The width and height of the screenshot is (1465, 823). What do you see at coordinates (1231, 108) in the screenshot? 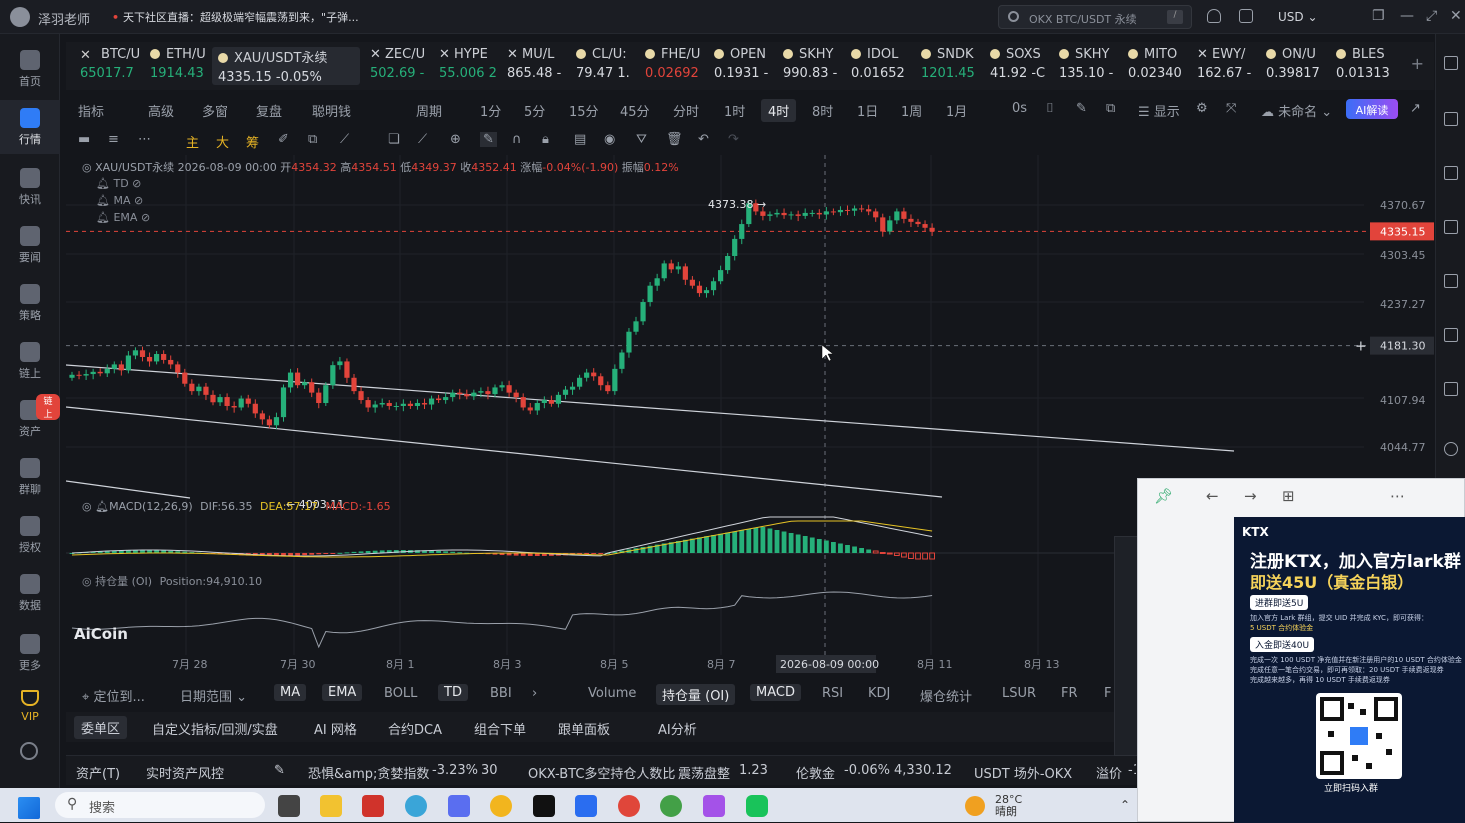
I see `fullscreen-icon: ⤧` at bounding box center [1231, 108].